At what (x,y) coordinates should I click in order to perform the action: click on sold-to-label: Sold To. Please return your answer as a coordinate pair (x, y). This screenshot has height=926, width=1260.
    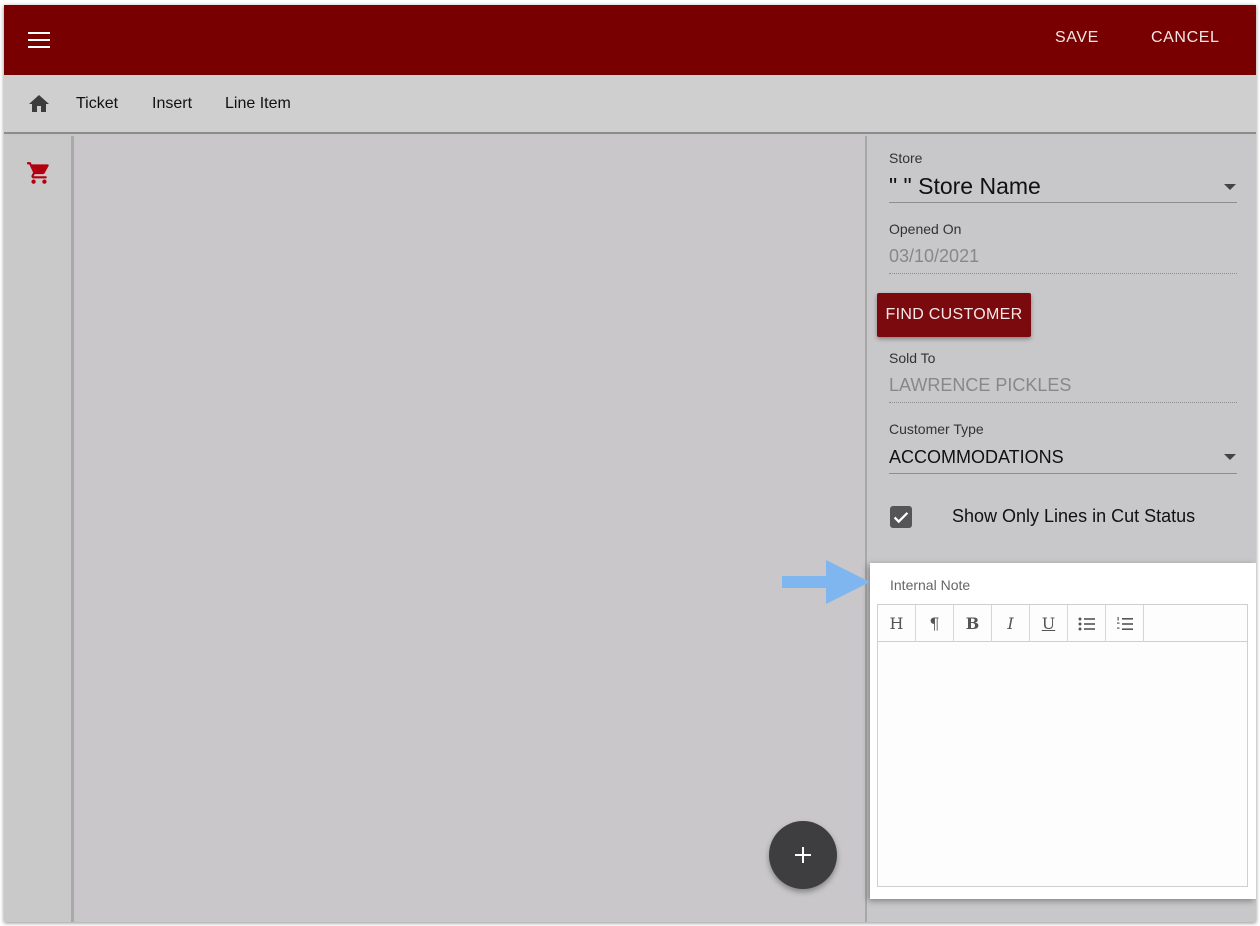
    Looking at the image, I should click on (912, 358).